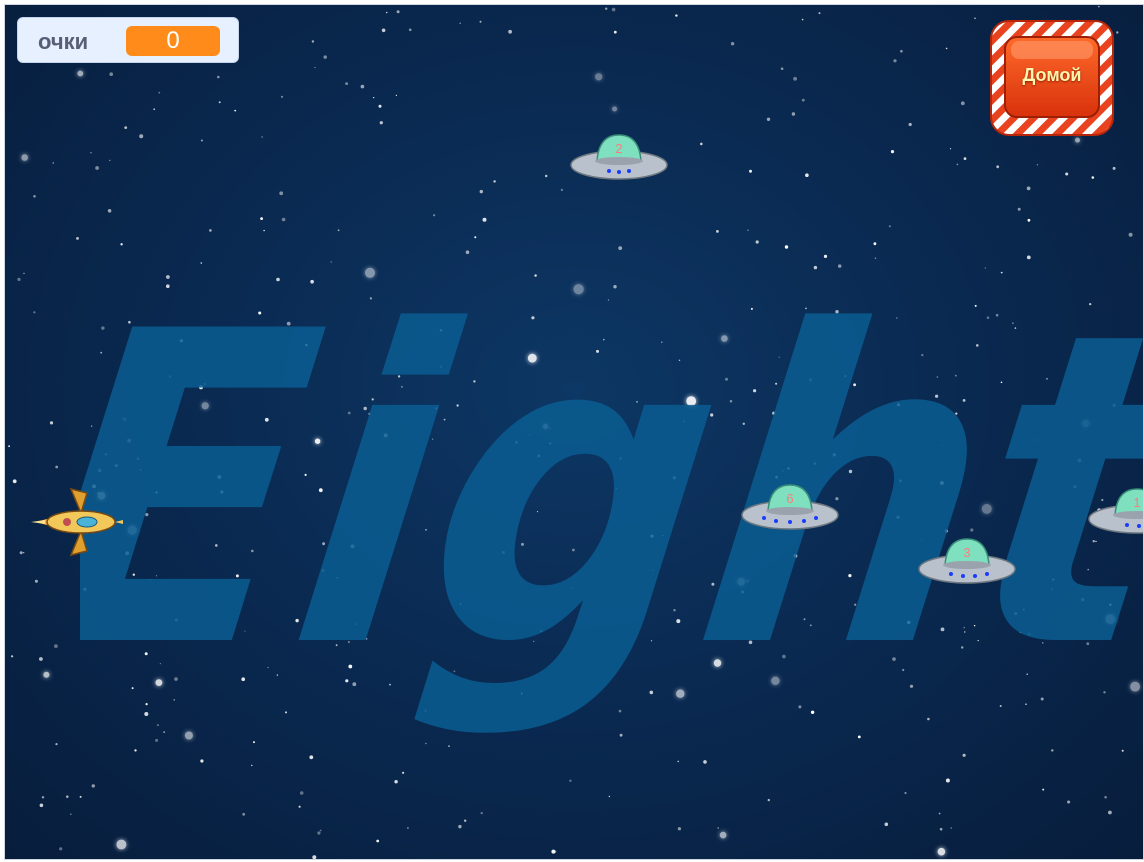  What do you see at coordinates (63, 41) in the screenshot?
I see `score-label: очки` at bounding box center [63, 41].